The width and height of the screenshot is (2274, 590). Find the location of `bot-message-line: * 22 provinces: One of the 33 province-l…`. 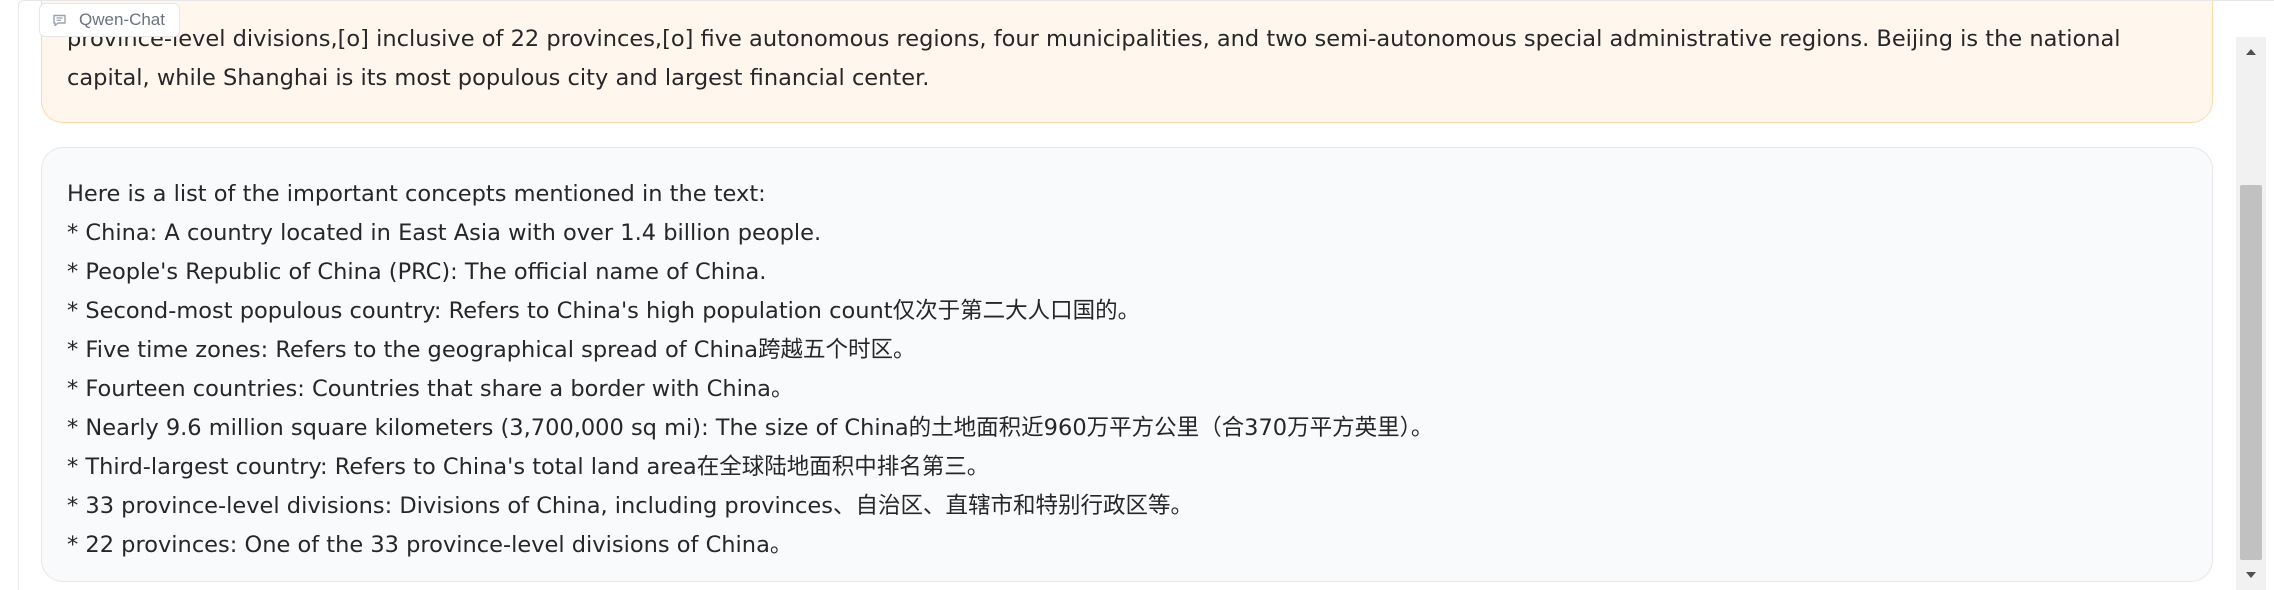

bot-message-line: * 22 provinces: One of the 33 province-l… is located at coordinates (430, 545).